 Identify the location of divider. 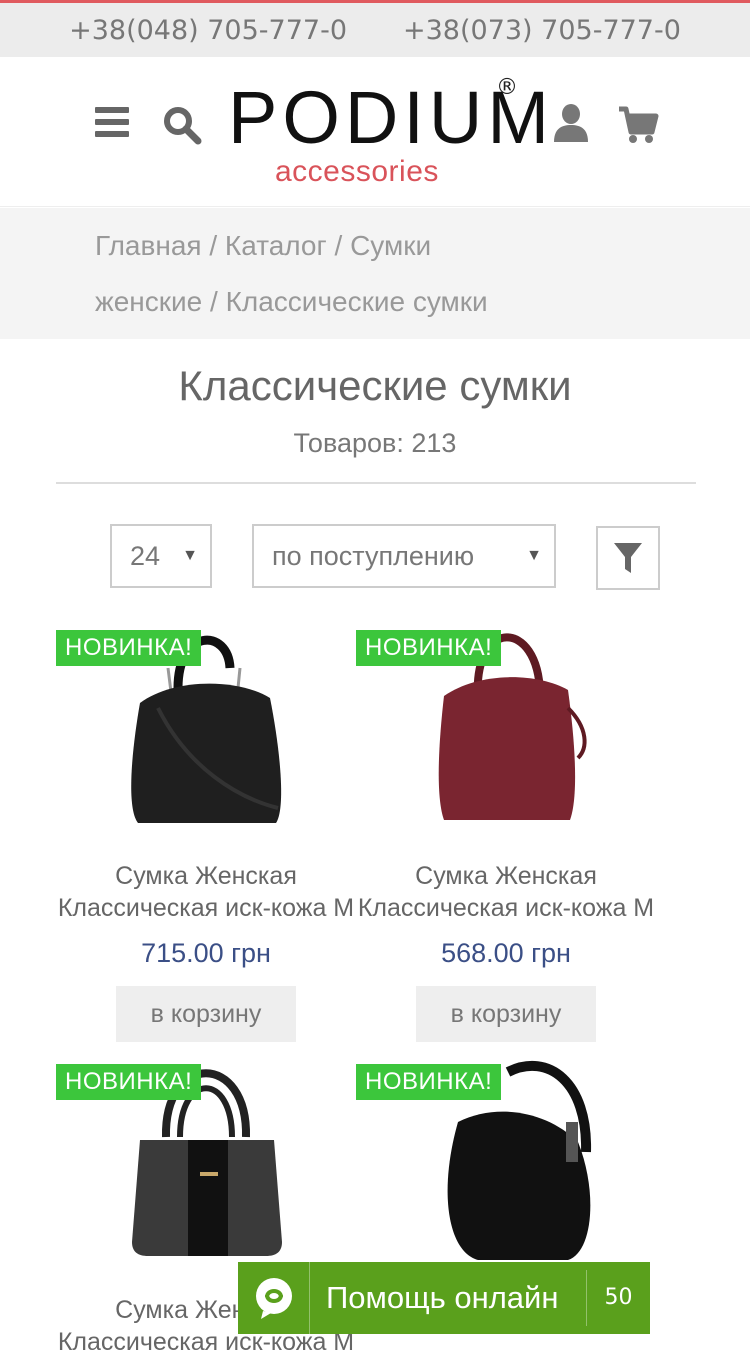
(376, 483).